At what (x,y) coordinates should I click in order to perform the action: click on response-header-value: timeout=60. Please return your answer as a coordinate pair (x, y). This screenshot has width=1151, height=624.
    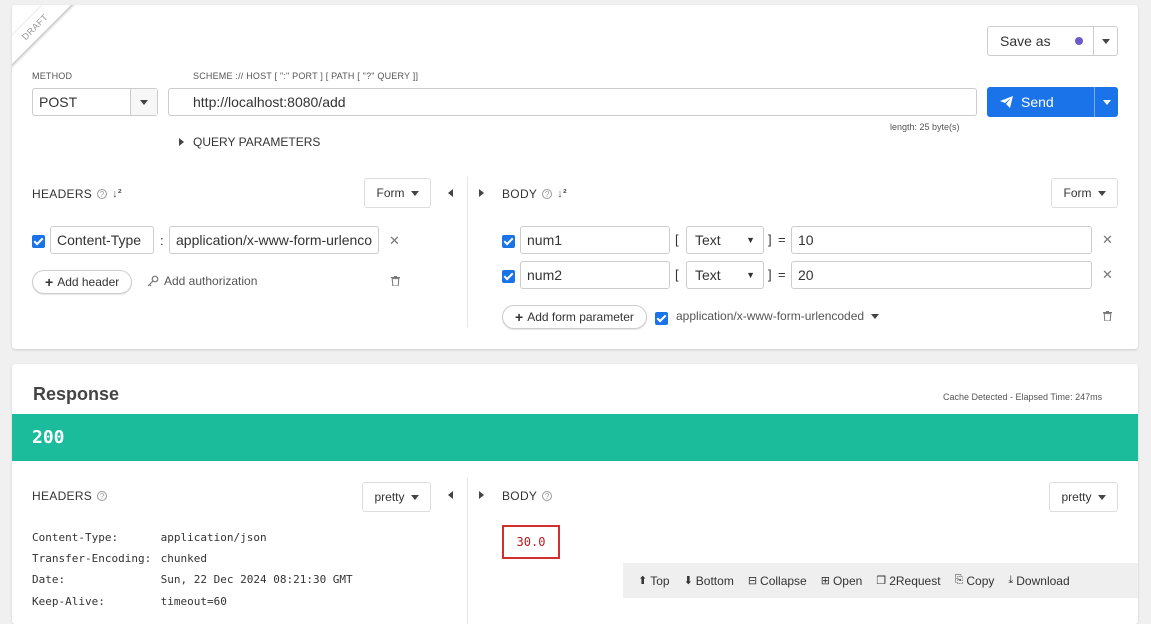
    Looking at the image, I should click on (193, 601).